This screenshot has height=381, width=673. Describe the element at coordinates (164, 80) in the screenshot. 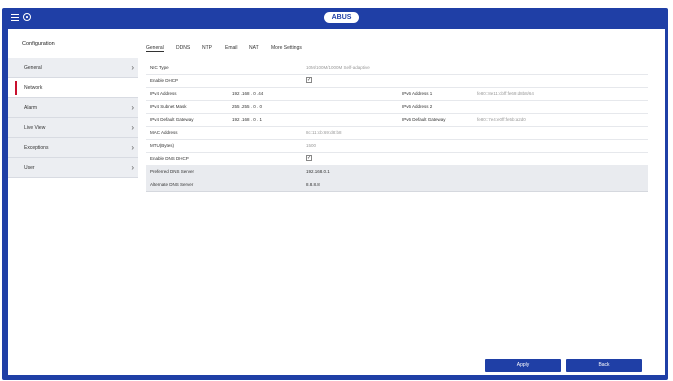

I see `dhcp-label: Enable DHCP` at that location.